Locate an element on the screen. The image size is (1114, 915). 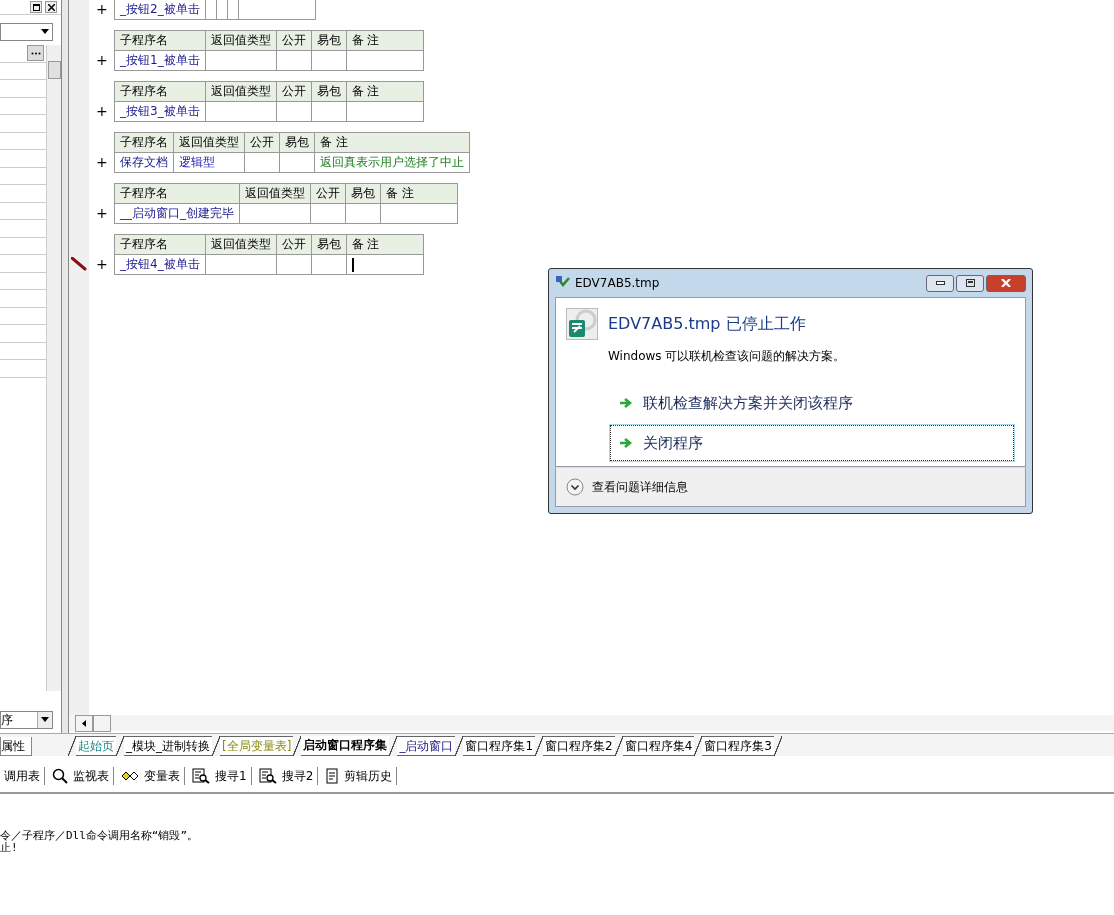
ellipsis-button is located at coordinates (35, 53).